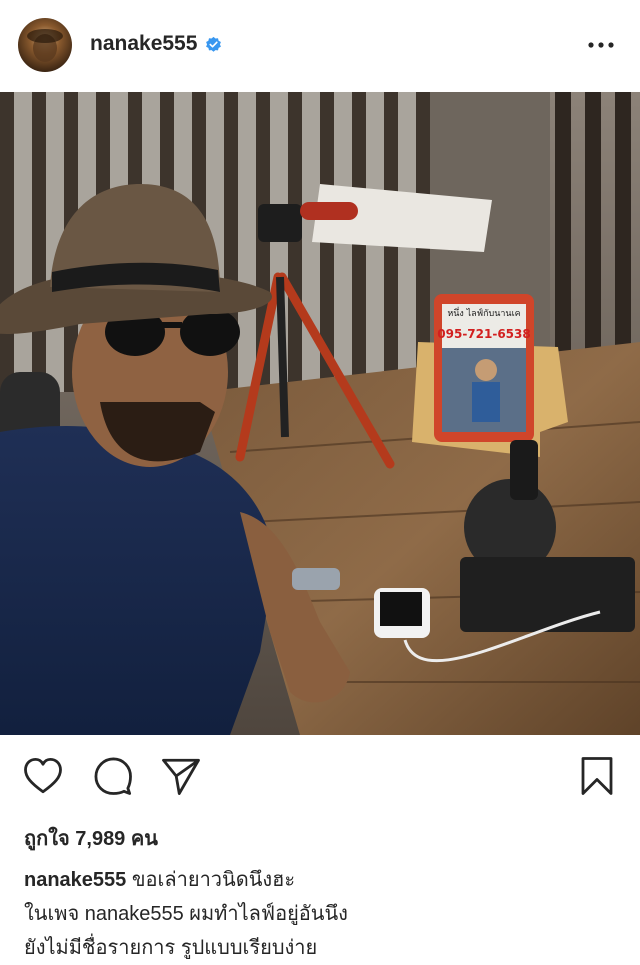  I want to click on caption-username: nanake555, so click(75, 880).